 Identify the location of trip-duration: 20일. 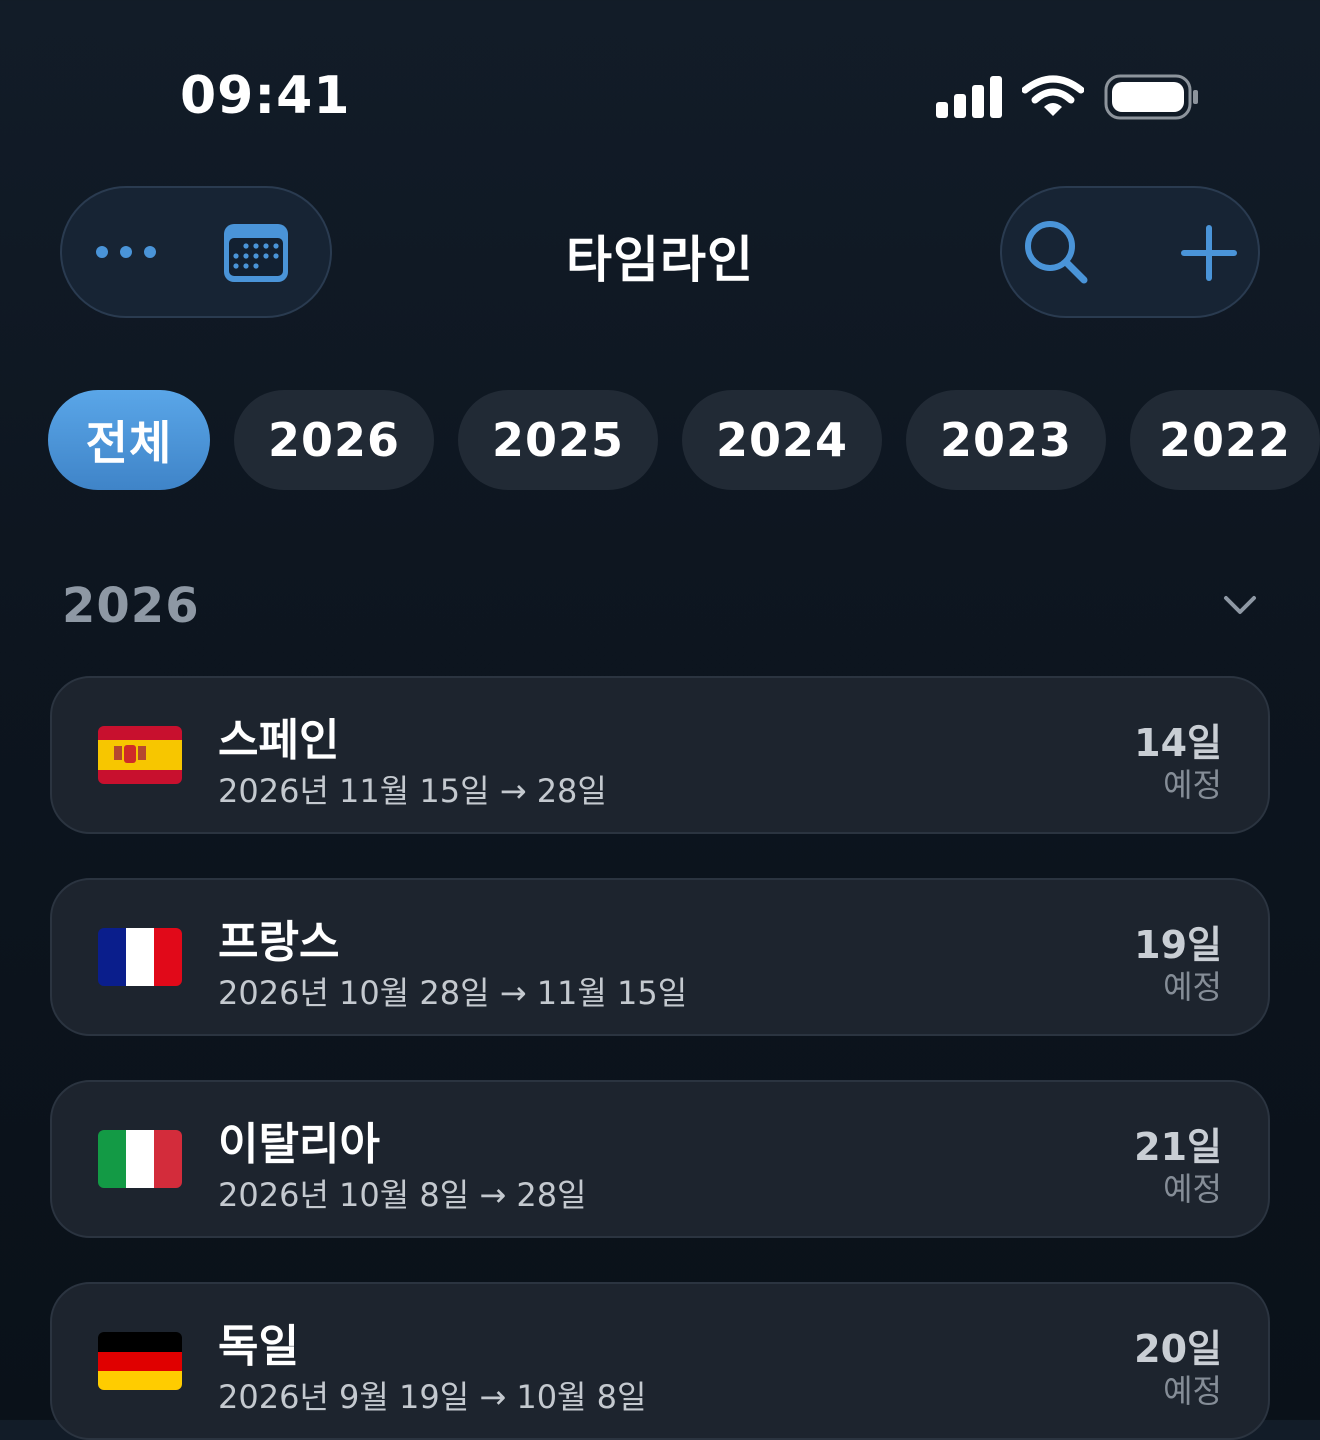
(1178, 1349).